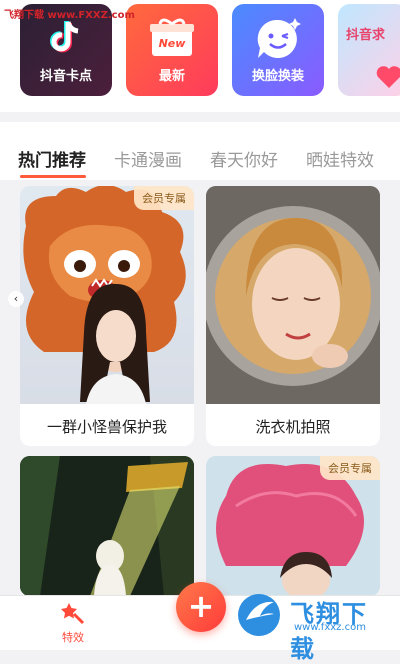  I want to click on tiktok-note-icon, so click(66, 40).